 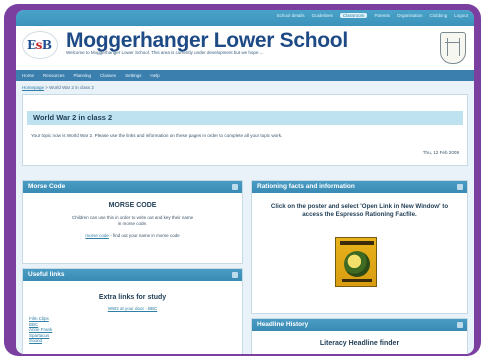 I want to click on poster-footer-bar, so click(x=357, y=280).